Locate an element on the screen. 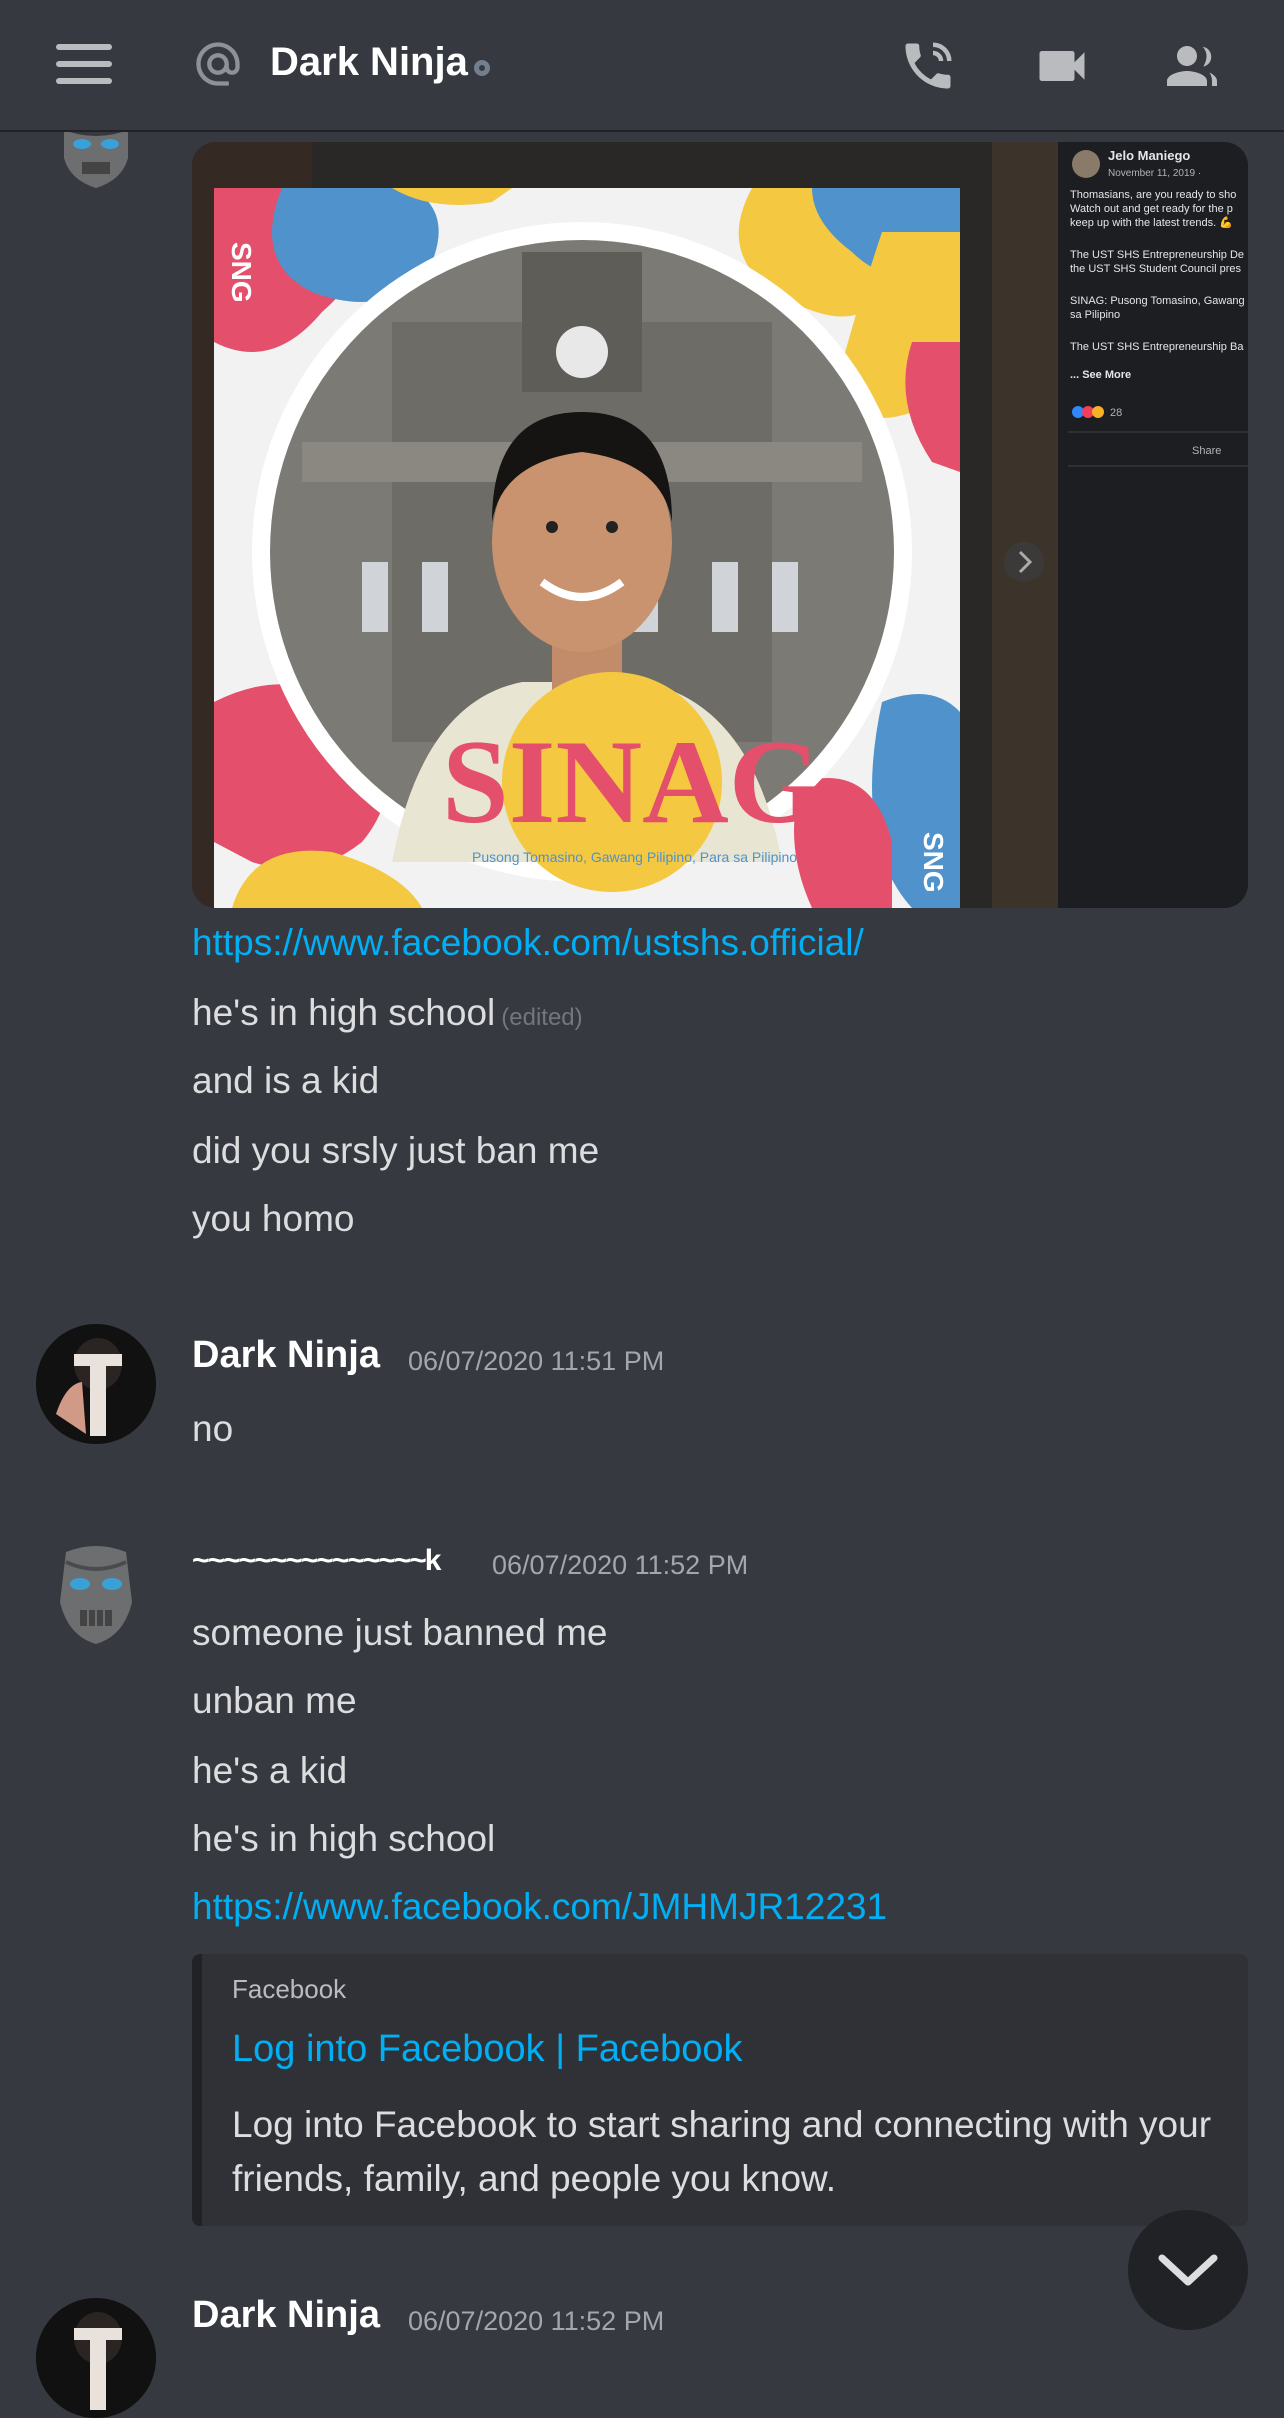 The width and height of the screenshot is (1284, 2418). channel-title: Dark Ninja is located at coordinates (369, 62).